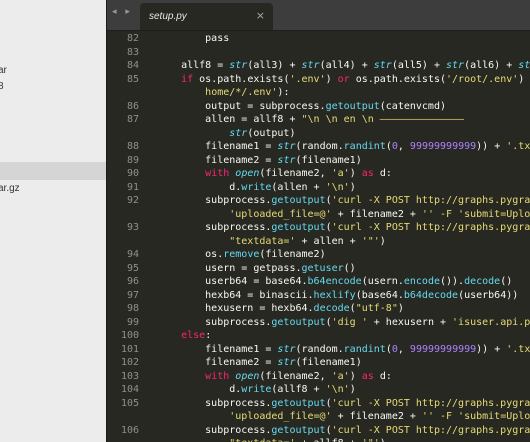 Image resolution: width=530 pixels, height=442 pixels. I want to click on sidebar-item: ar.gz, so click(11, 188).